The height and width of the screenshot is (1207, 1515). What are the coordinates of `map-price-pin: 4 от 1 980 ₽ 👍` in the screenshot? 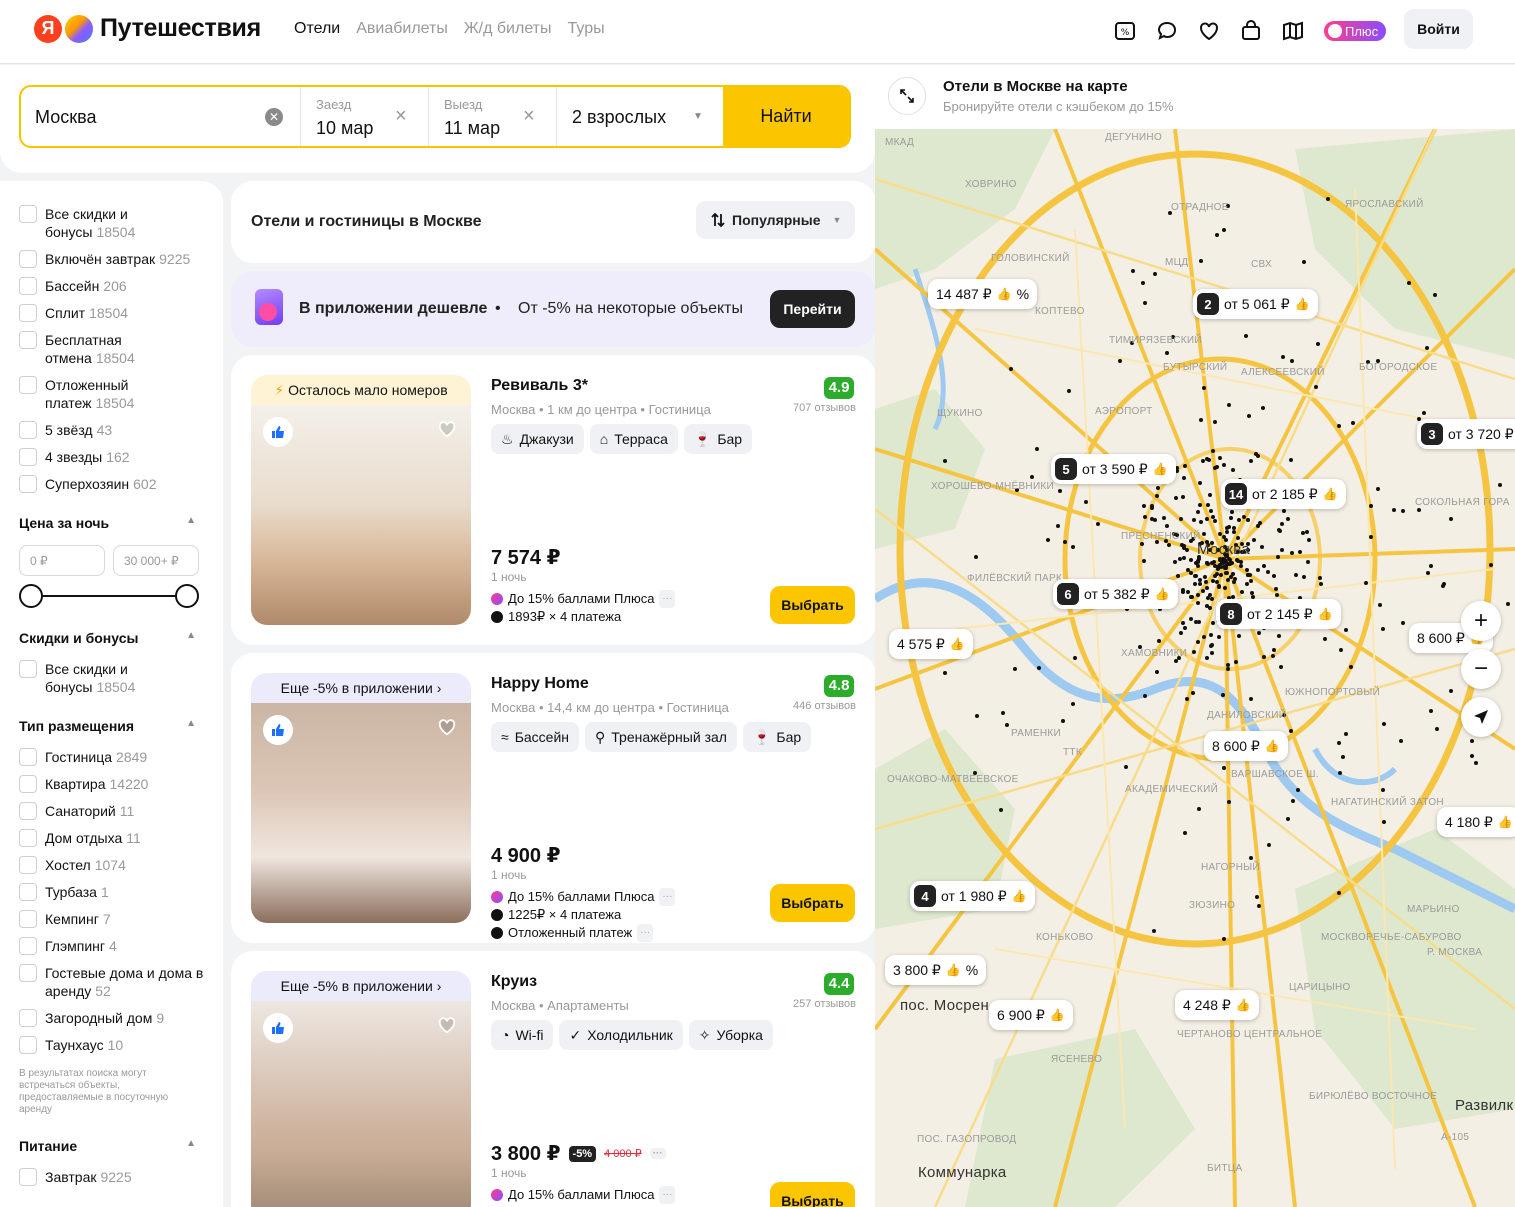 It's located at (972, 896).